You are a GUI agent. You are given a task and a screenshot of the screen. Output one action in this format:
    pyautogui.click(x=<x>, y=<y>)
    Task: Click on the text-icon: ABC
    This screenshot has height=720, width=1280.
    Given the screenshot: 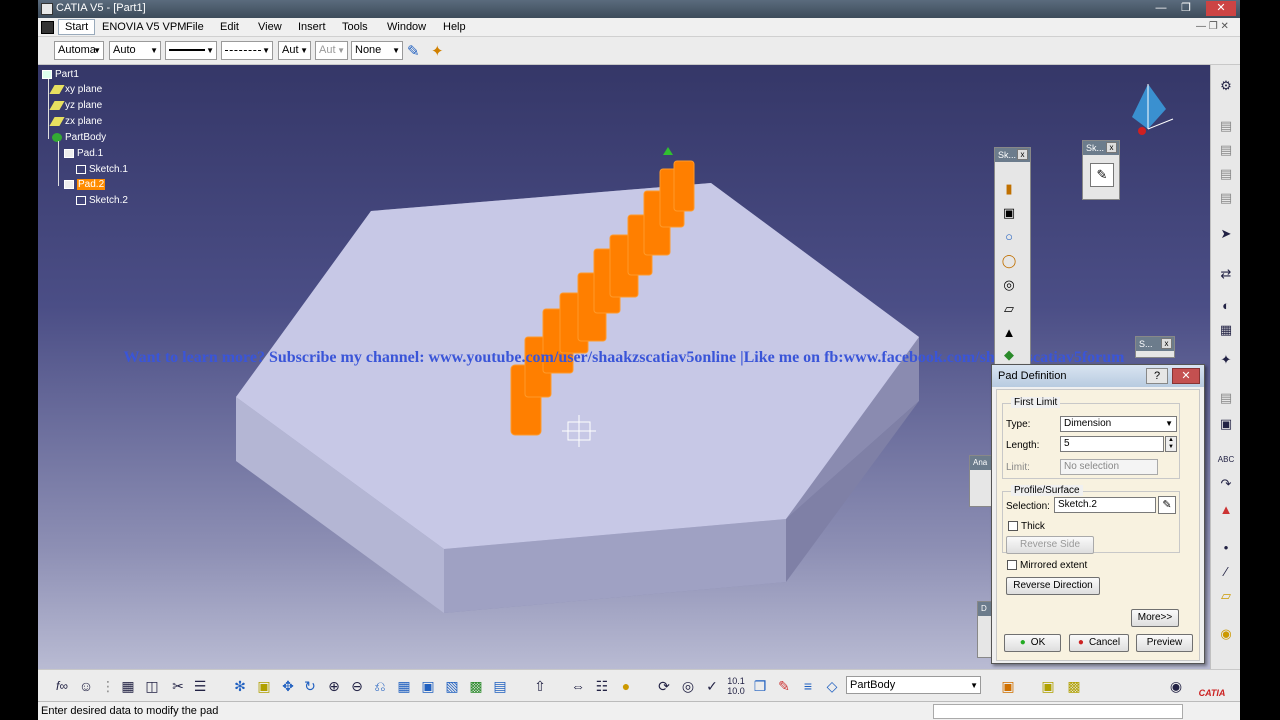 What is the action you would take?
    pyautogui.click(x=1226, y=460)
    